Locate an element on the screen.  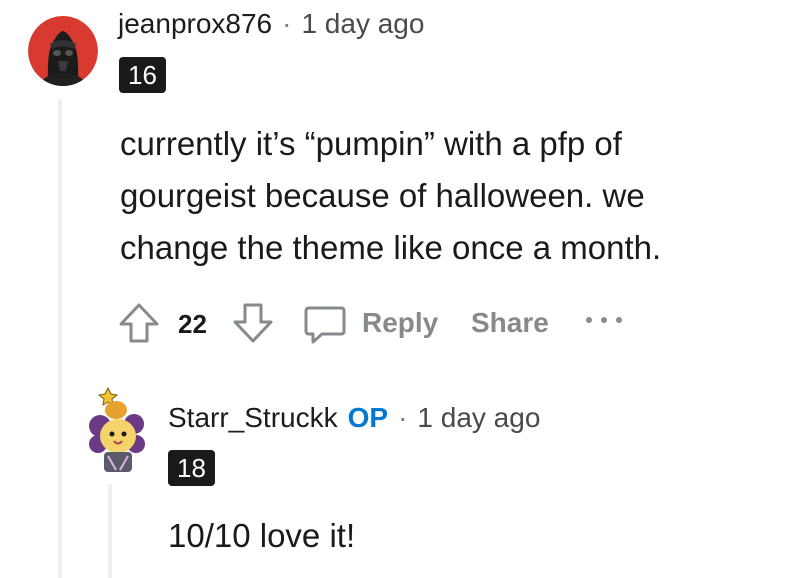
user-avatar-starr-struckk is located at coordinates (114, 430).